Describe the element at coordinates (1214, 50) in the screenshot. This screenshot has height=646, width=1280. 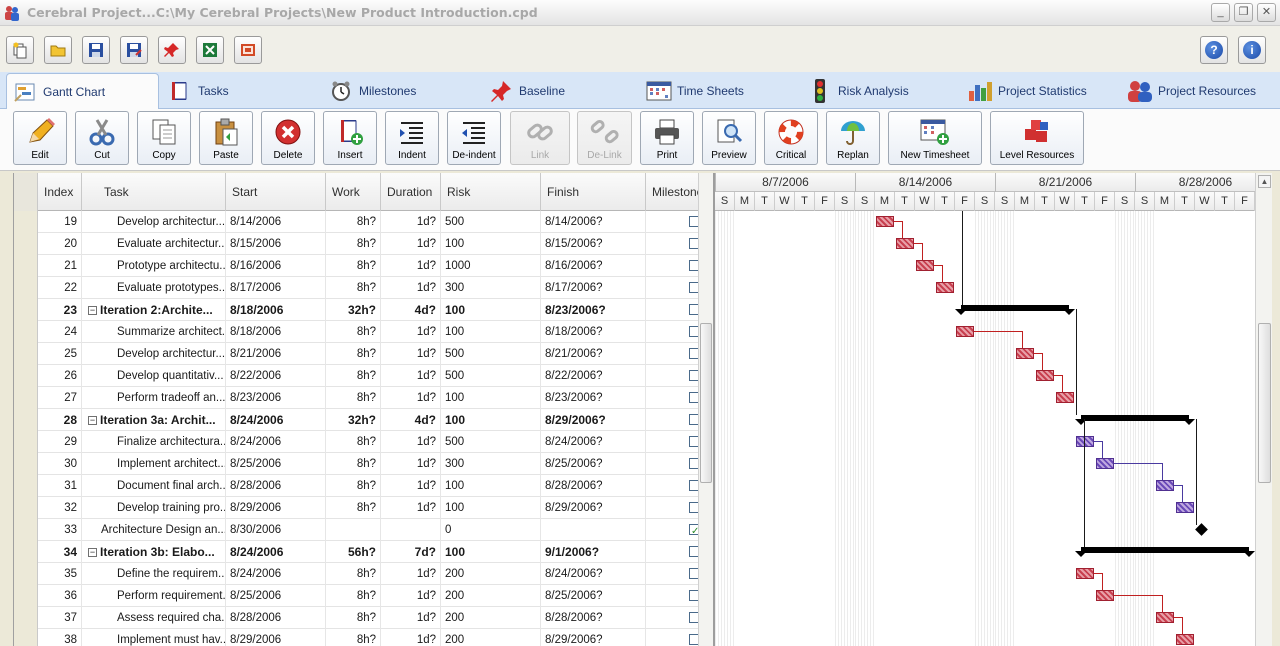
I see `help-button: ?` at that location.